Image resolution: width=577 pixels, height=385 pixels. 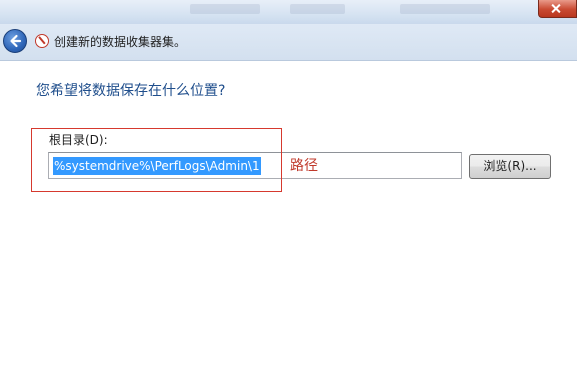 I want to click on back-button, so click(x=15, y=41).